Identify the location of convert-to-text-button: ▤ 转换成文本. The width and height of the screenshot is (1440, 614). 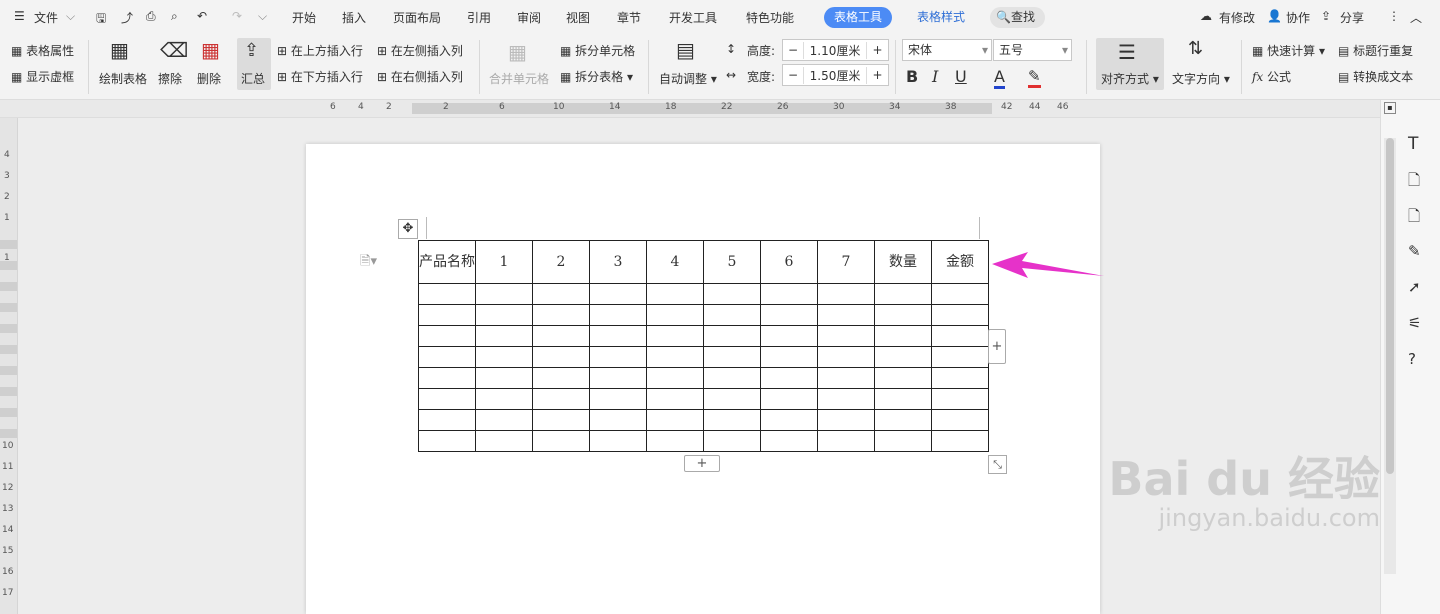
(1375, 76).